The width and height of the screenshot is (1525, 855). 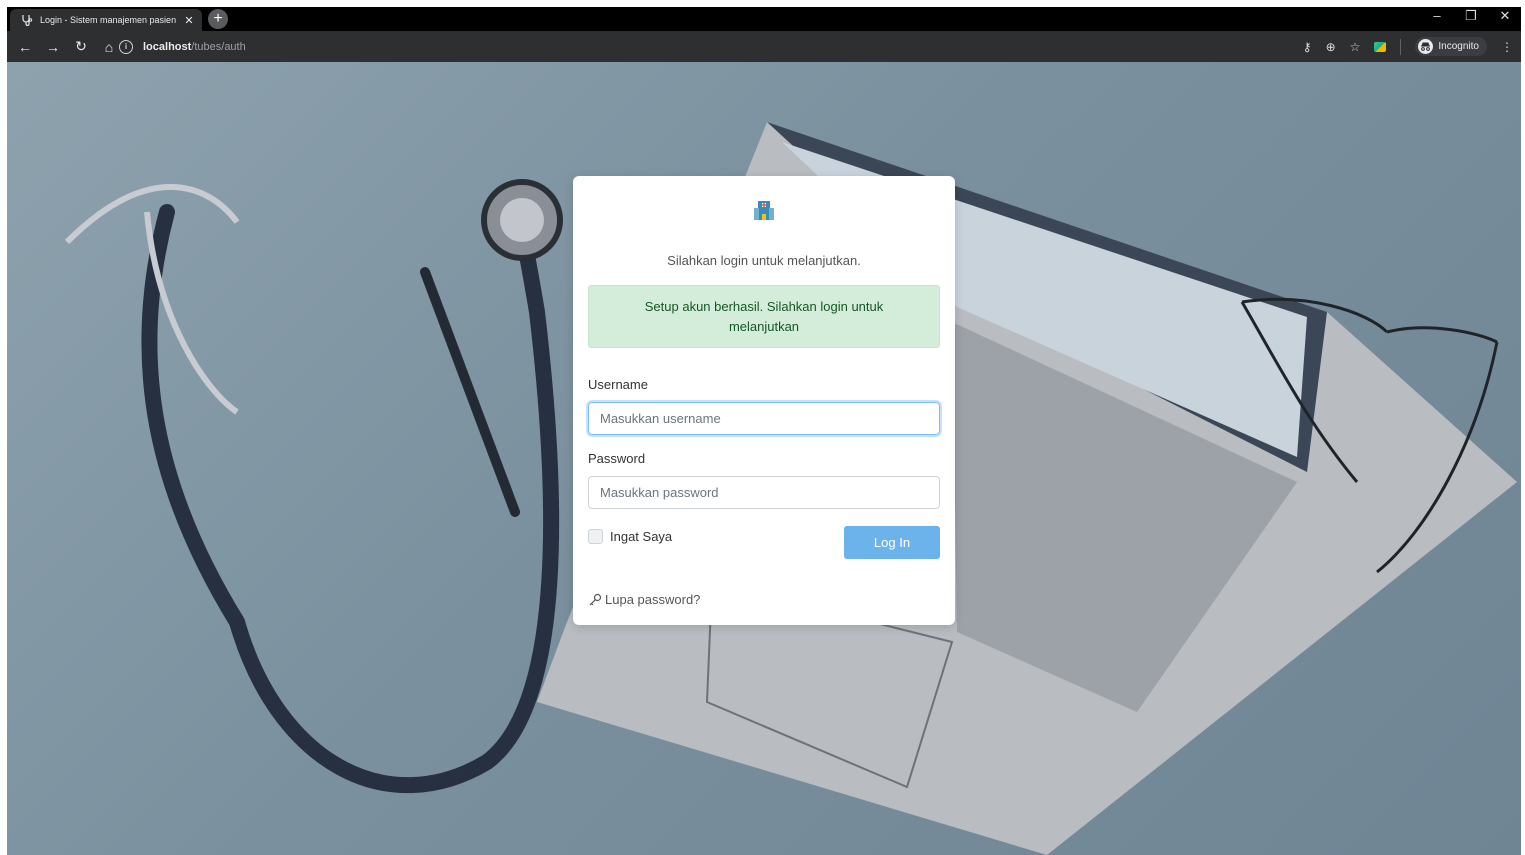 What do you see at coordinates (218, 19) in the screenshot?
I see `new-tab-button: +` at bounding box center [218, 19].